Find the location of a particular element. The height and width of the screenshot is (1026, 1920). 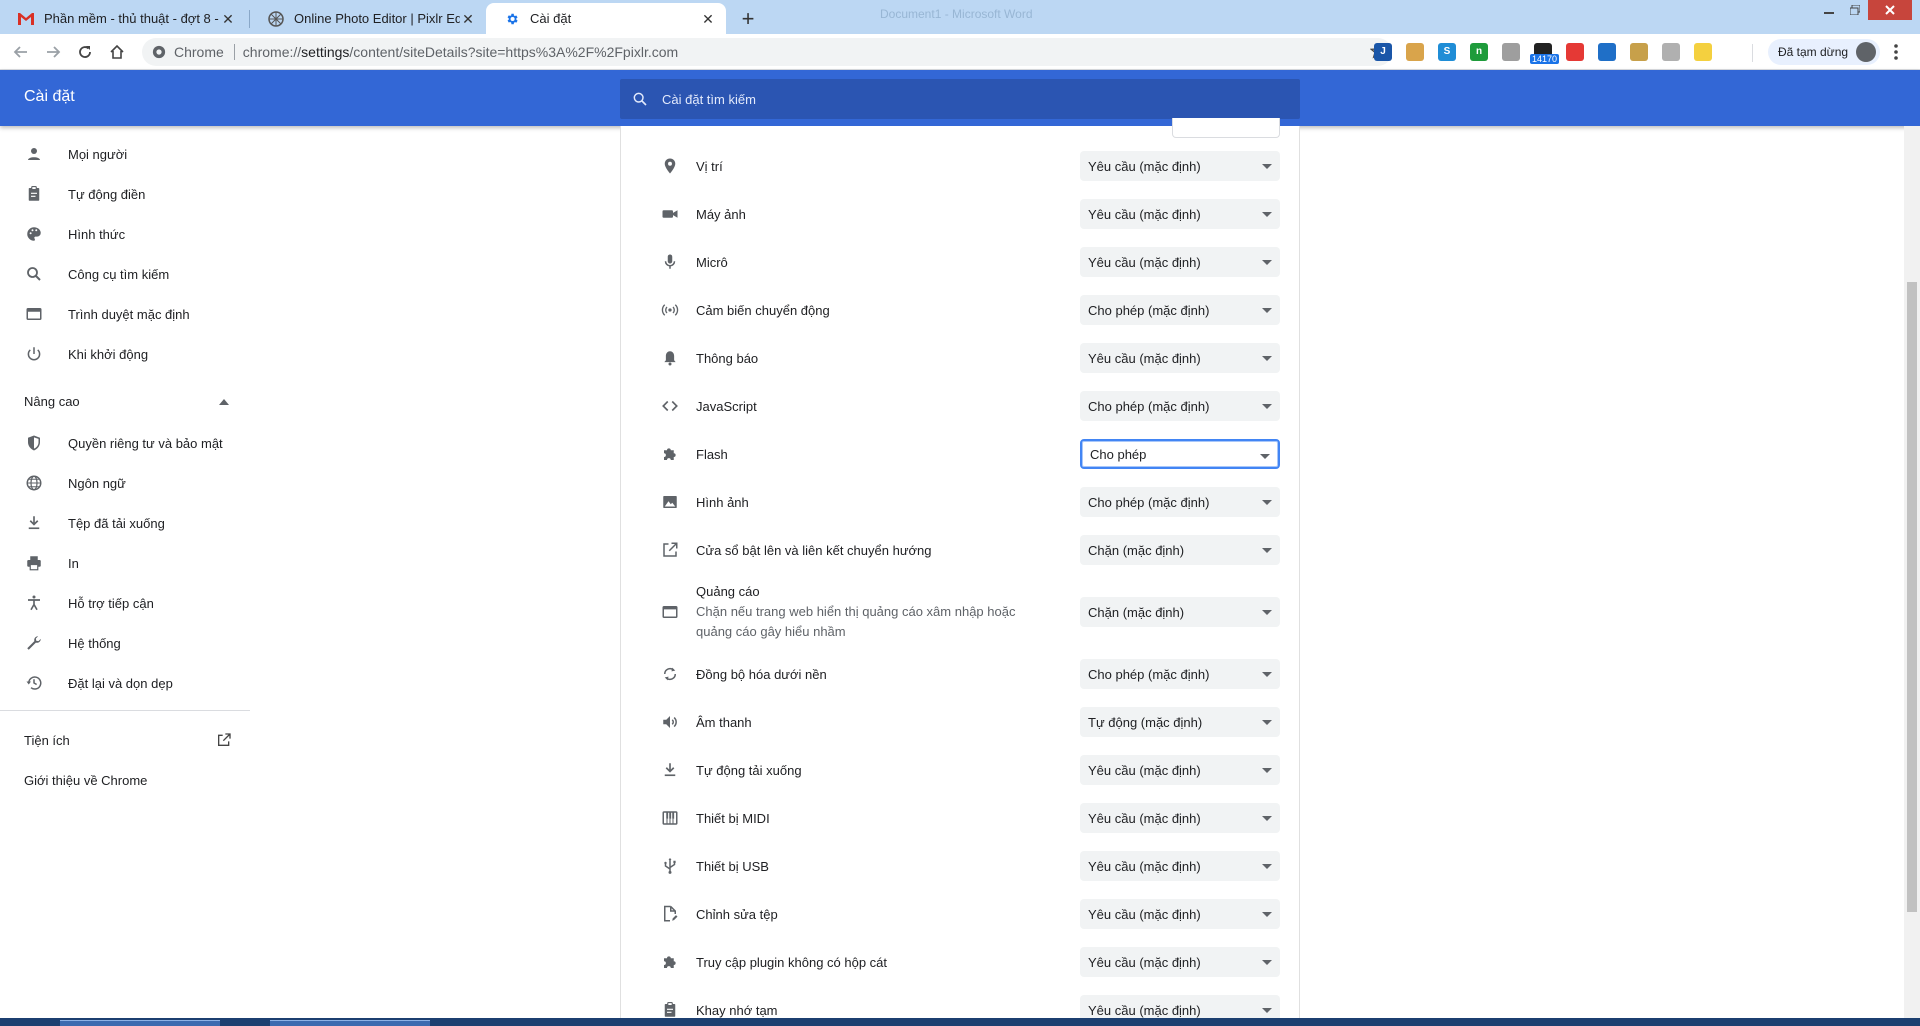

pdf-ext-icon is located at coordinates (1671, 52).